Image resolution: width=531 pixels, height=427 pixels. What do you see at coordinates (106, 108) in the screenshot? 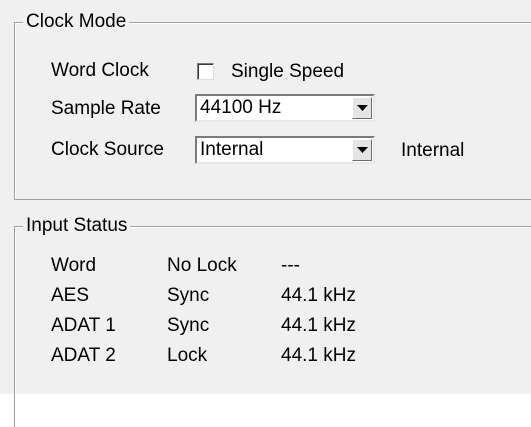
I see `sample-rate-label: Sample Rate` at bounding box center [106, 108].